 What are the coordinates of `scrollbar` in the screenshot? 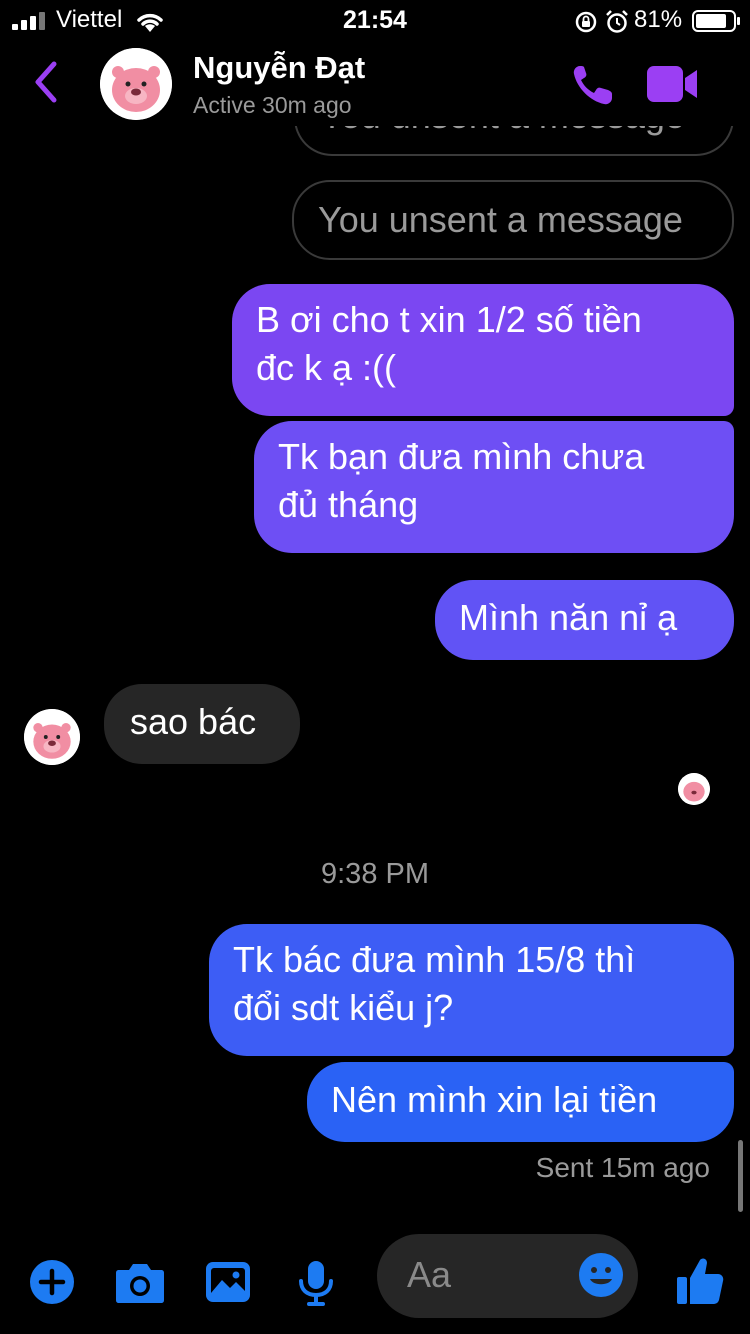 It's located at (740, 1176).